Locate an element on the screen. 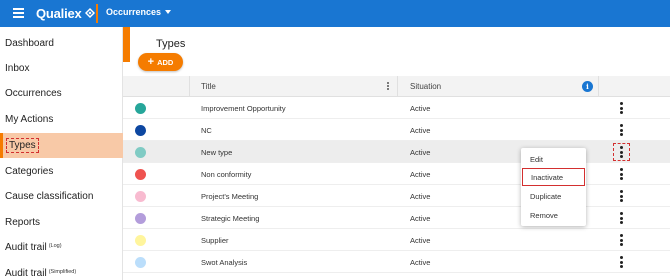 This screenshot has height=280, width=670. top-app-bar: Qualiex Occurrences is located at coordinates (335, 13).